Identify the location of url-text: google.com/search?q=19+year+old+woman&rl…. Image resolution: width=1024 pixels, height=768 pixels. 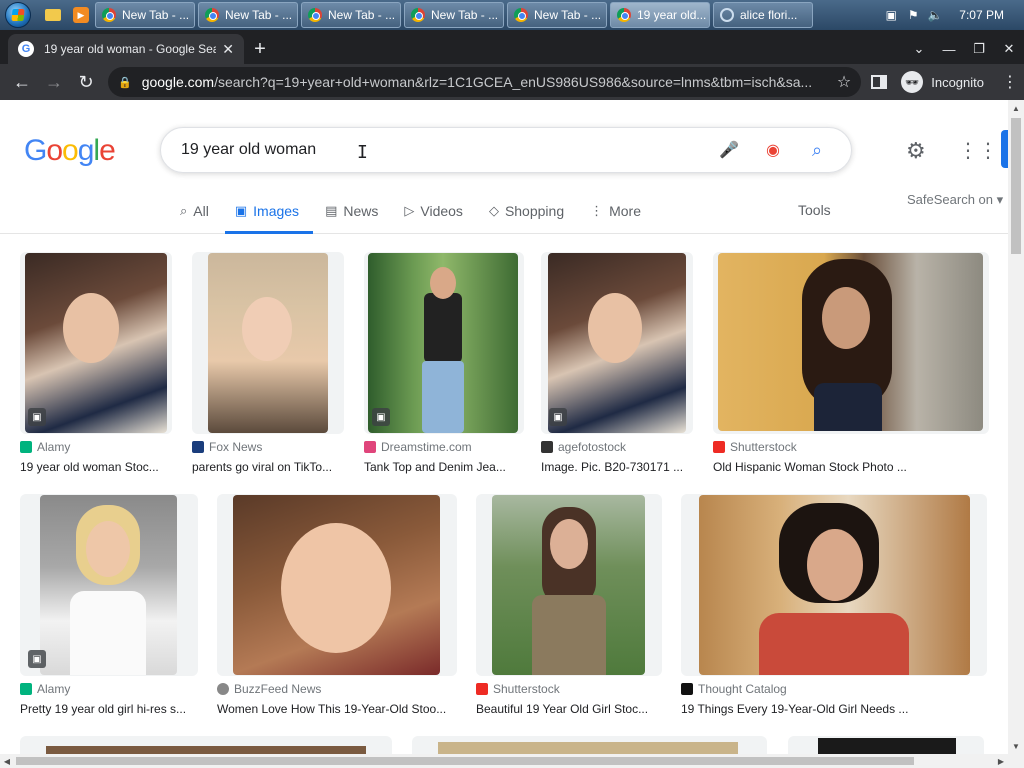
(485, 82).